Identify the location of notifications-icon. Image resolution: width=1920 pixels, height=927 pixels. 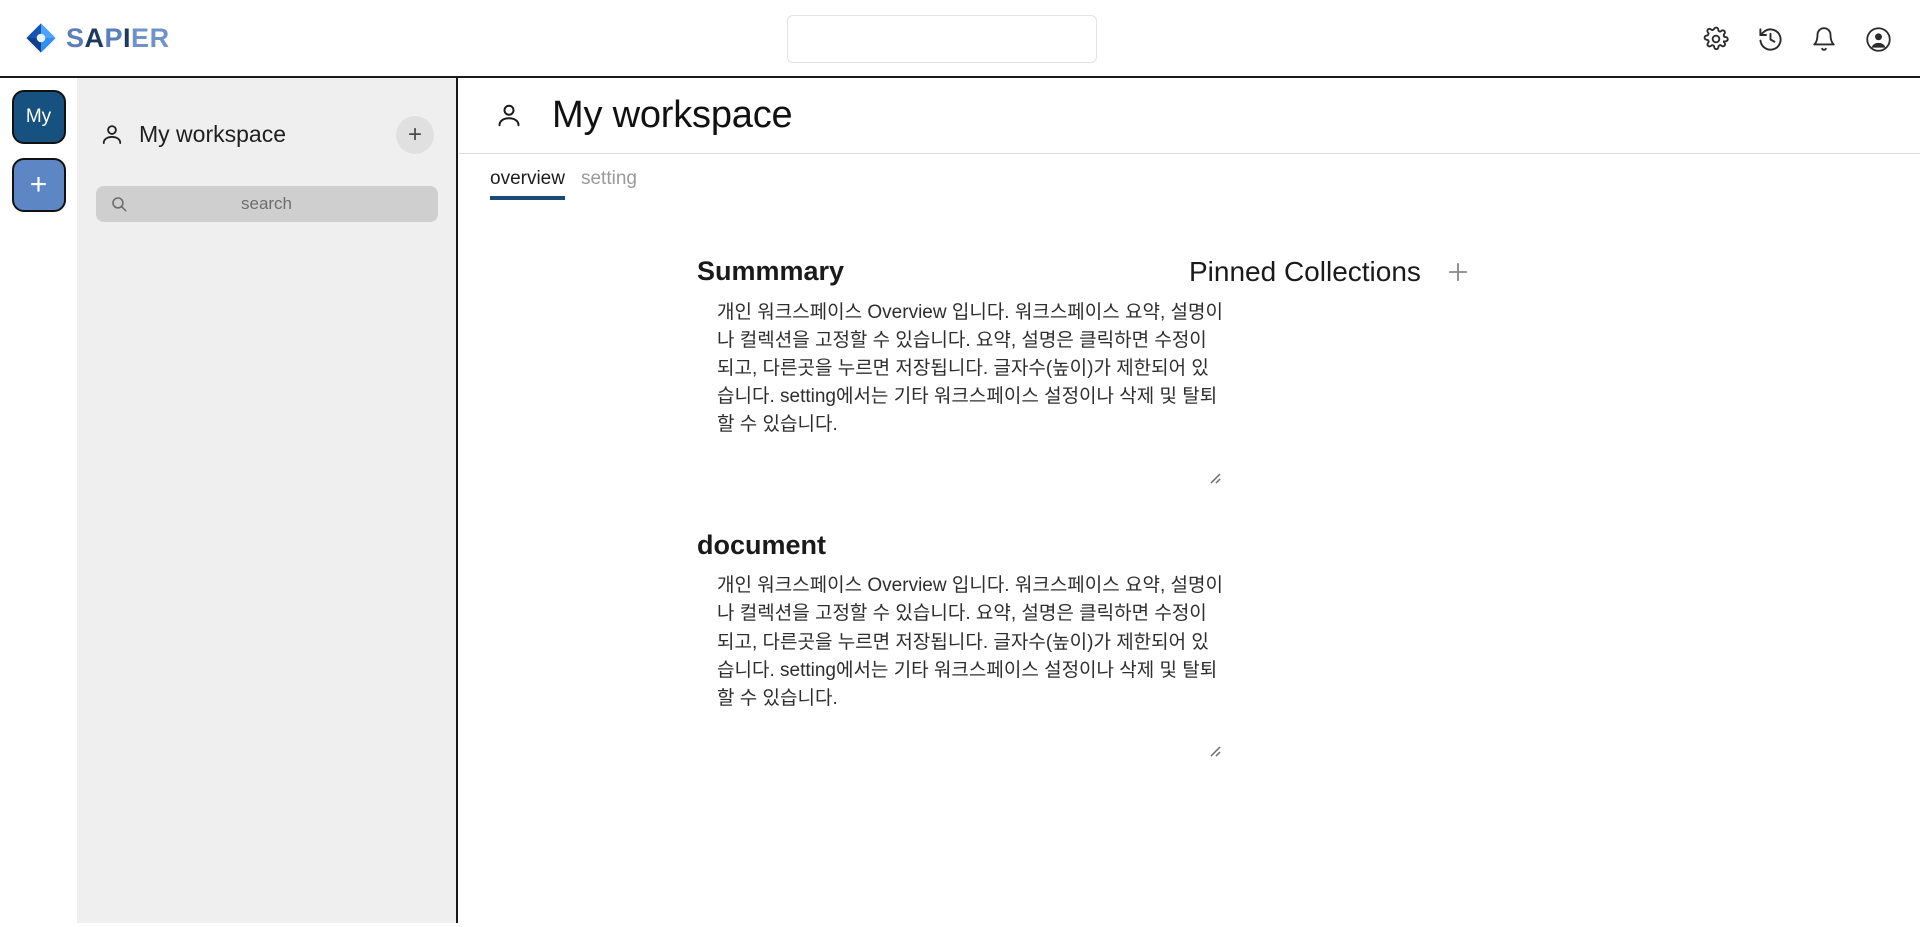
(1824, 39).